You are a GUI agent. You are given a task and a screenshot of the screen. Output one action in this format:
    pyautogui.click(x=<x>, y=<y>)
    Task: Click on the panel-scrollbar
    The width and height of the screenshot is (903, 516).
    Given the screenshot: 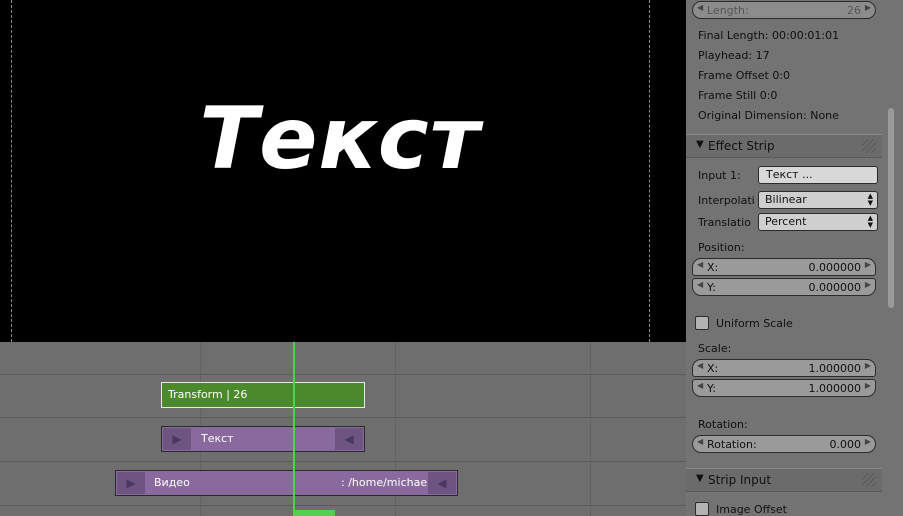 What is the action you would take?
    pyautogui.click(x=891, y=208)
    